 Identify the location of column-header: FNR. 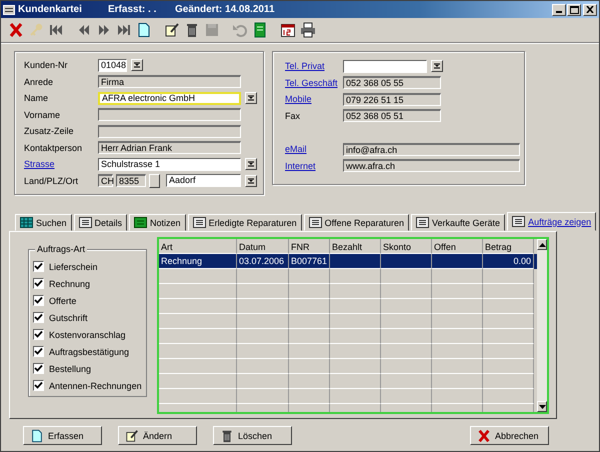
(309, 246).